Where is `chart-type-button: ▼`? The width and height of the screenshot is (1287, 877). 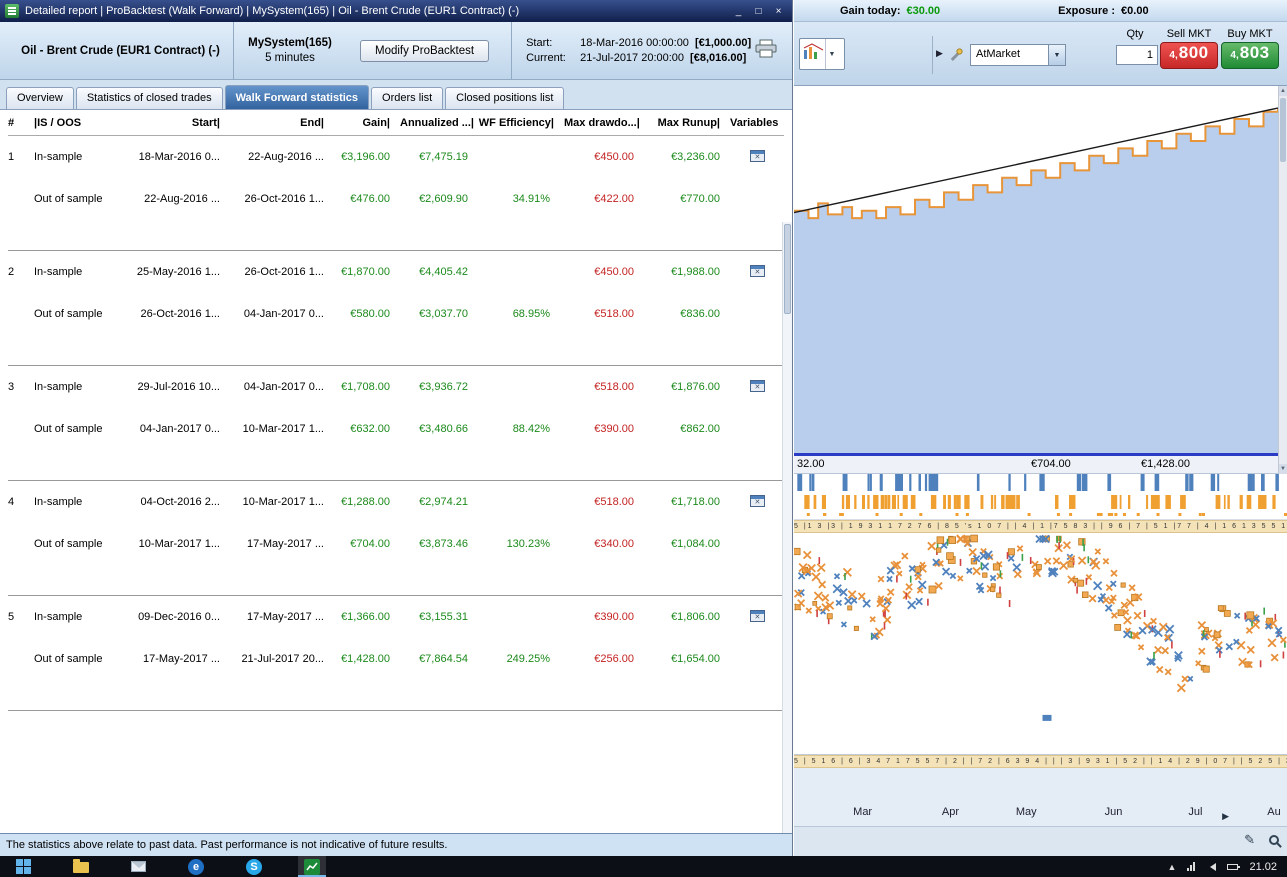
chart-type-button: ▼ is located at coordinates (822, 54).